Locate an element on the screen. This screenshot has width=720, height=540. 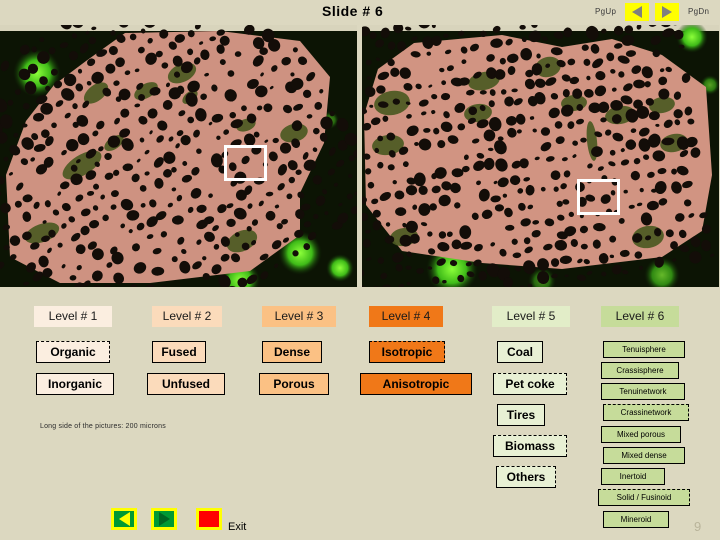
node-tenuisphere: Tenuisphere is located at coordinates (644, 349).